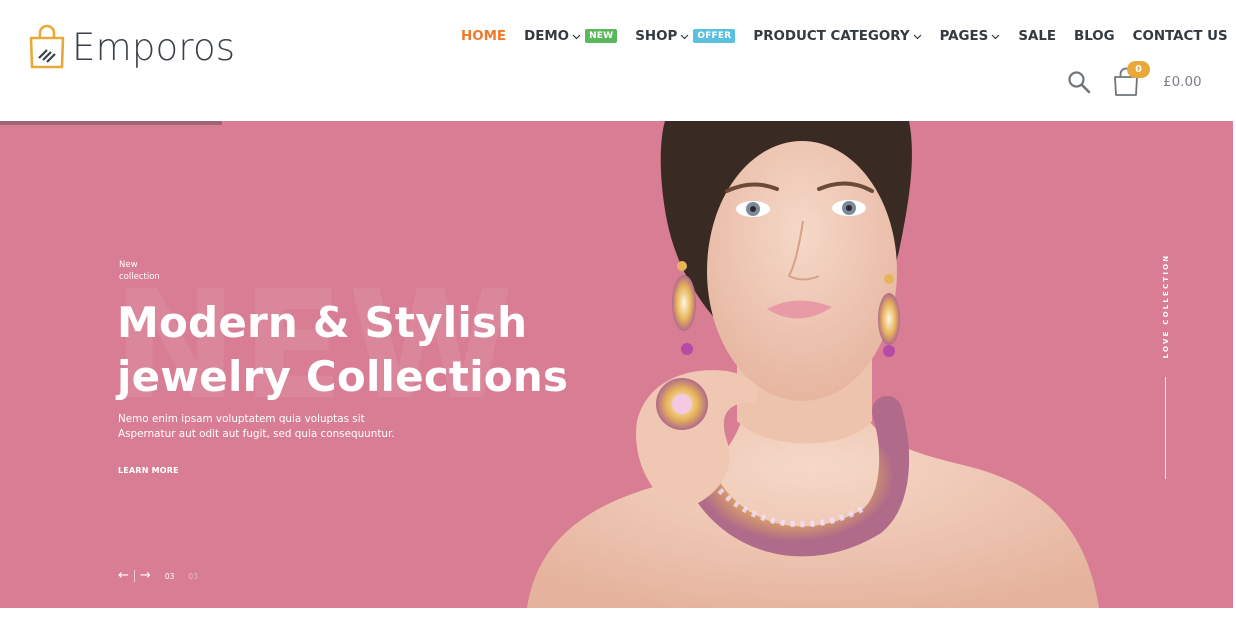  I want to click on shopping-bag-logo-icon, so click(47, 46).